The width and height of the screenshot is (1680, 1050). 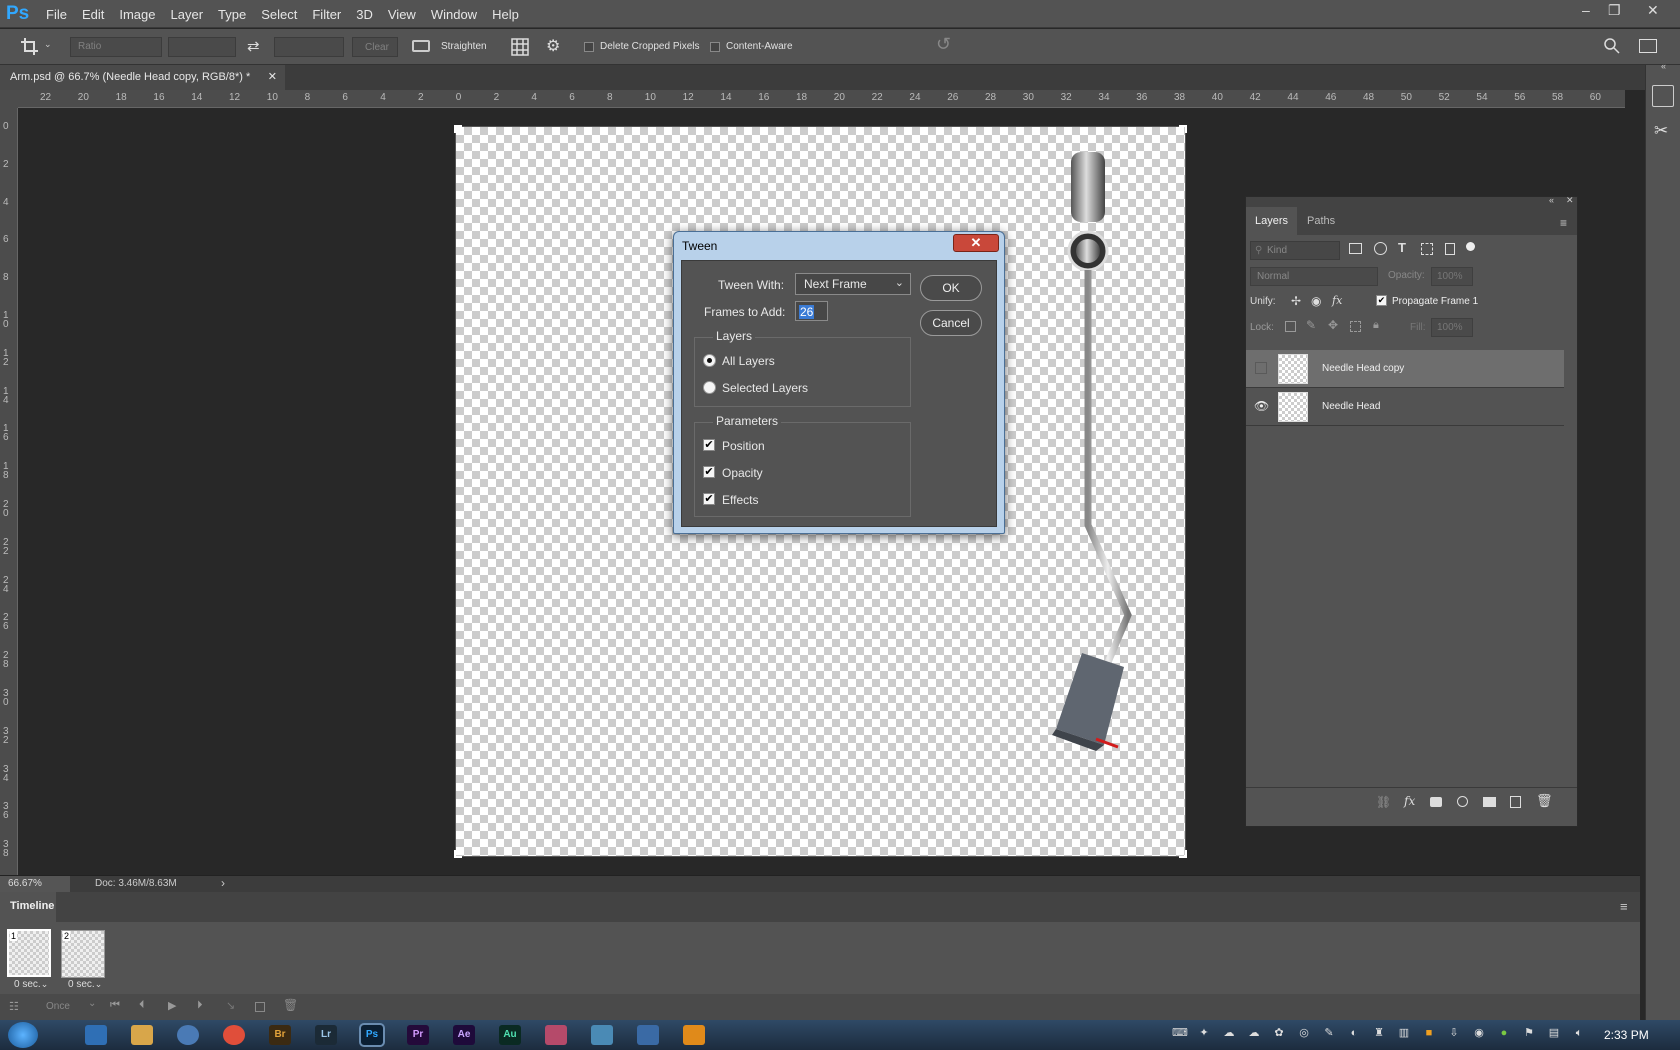 I want to click on menu-layer: Layer, so click(x=187, y=14).